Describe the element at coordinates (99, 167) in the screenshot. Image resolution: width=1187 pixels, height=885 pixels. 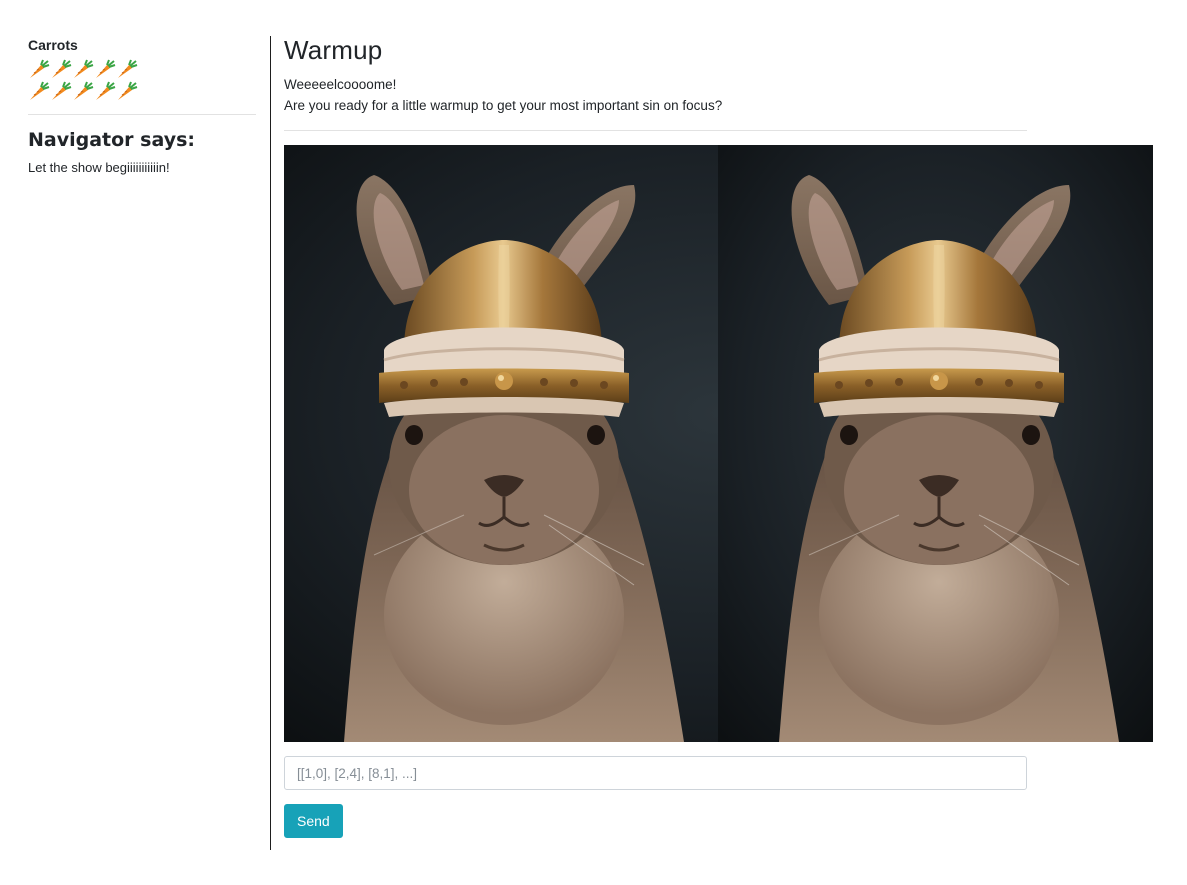
I see `navigator-message: Let the show begiiiiiiiiiiin!` at that location.